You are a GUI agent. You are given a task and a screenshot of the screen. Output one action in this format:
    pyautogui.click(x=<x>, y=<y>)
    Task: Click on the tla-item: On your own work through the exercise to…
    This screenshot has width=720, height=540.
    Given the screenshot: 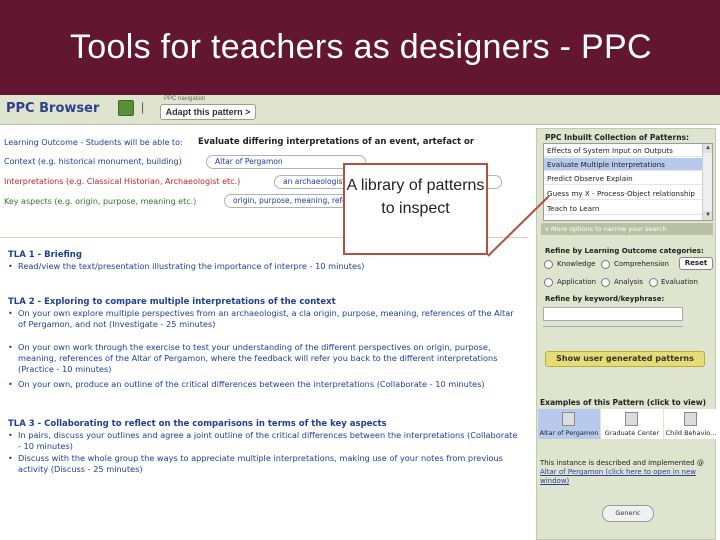 What is the action you would take?
    pyautogui.click(x=263, y=358)
    